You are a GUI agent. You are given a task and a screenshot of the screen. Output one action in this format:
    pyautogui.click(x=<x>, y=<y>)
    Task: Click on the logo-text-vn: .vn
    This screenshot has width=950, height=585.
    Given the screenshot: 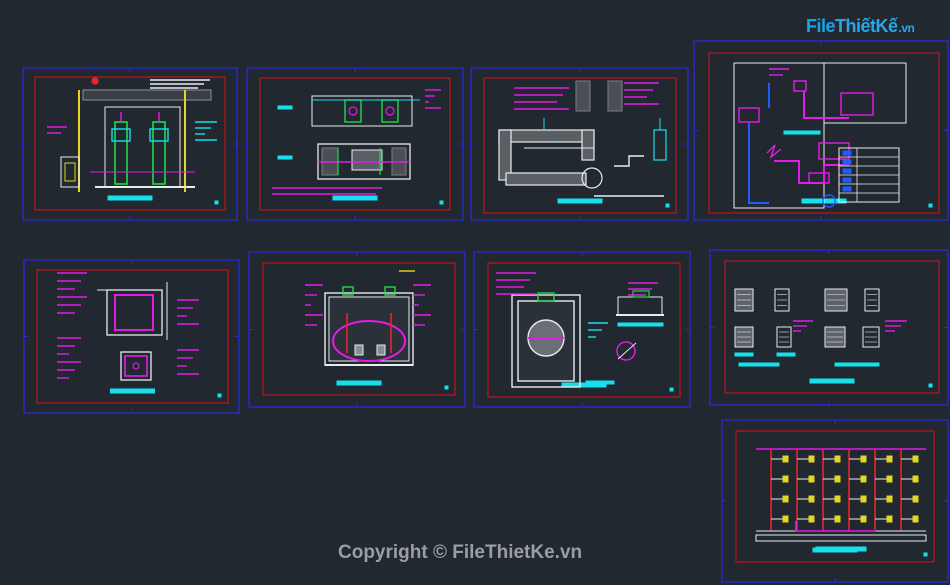 What is the action you would take?
    pyautogui.click(x=906, y=27)
    